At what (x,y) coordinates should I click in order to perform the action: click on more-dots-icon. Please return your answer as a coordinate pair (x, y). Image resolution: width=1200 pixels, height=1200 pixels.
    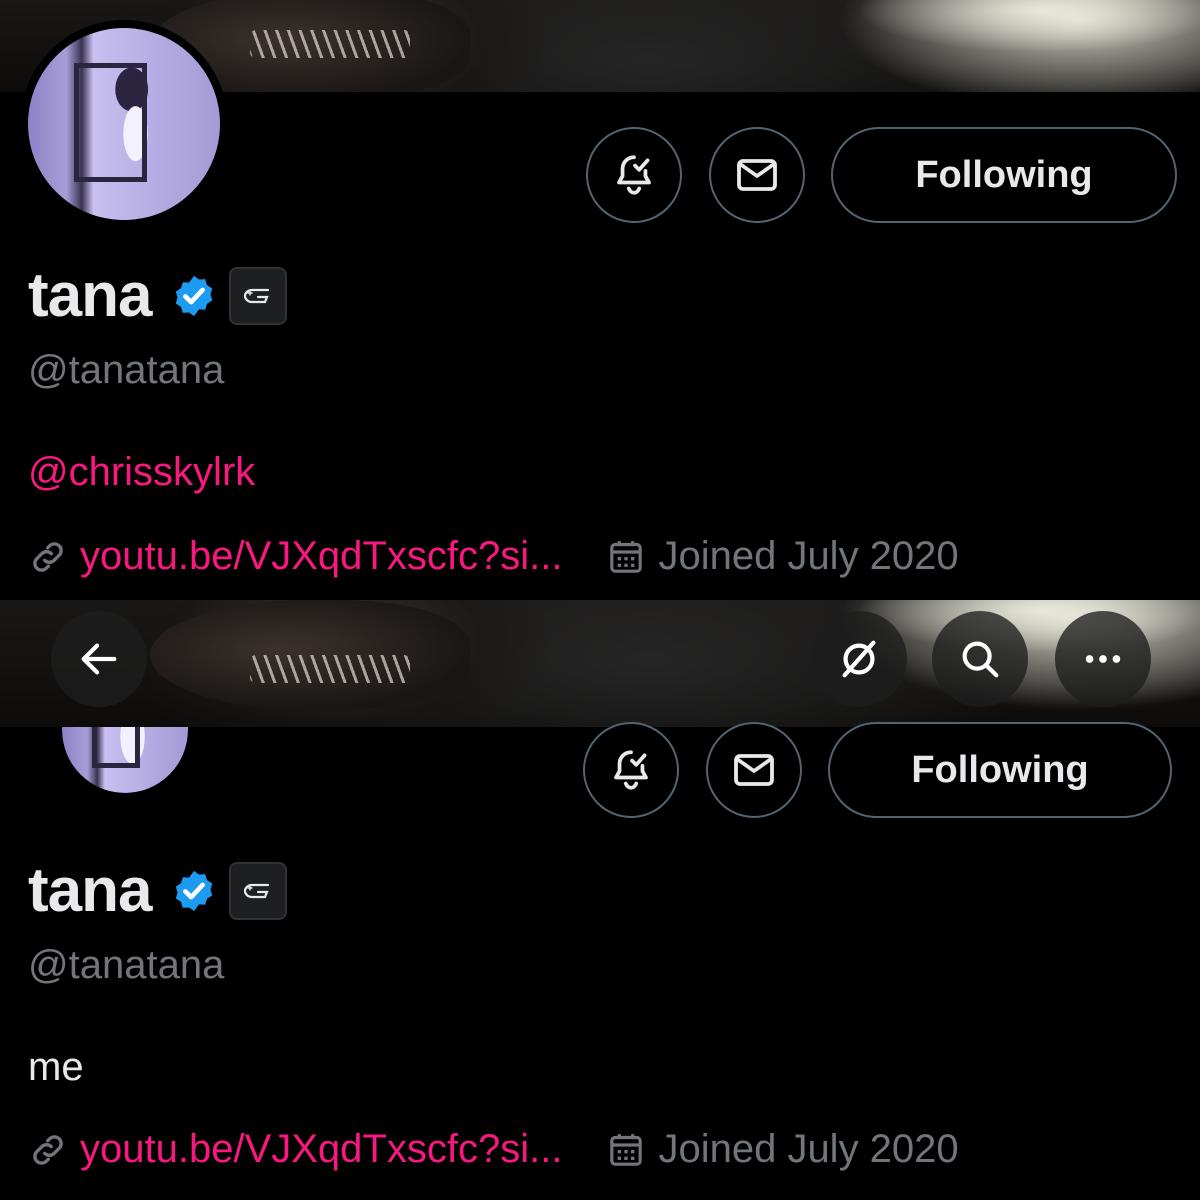
    Looking at the image, I should click on (1103, 659).